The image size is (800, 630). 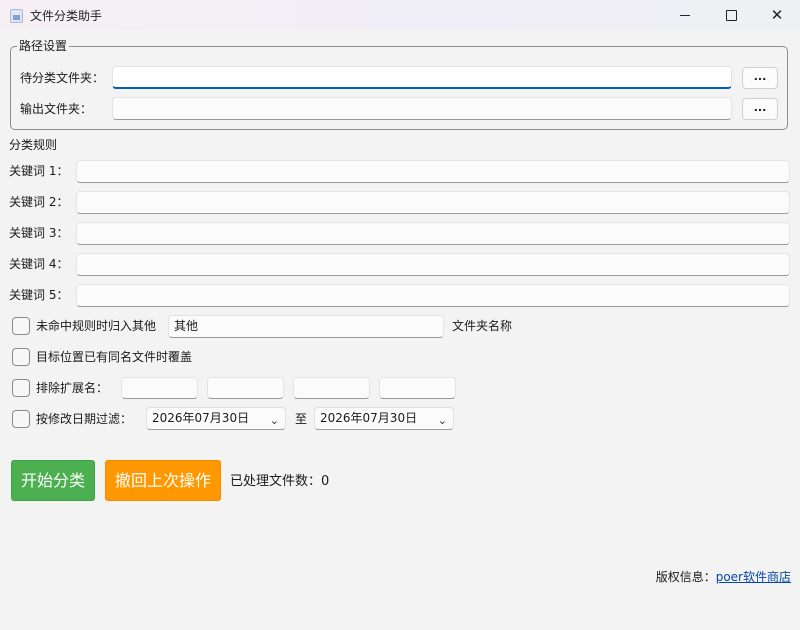 What do you see at coordinates (21, 419) in the screenshot?
I see `date-filter-checkbox` at bounding box center [21, 419].